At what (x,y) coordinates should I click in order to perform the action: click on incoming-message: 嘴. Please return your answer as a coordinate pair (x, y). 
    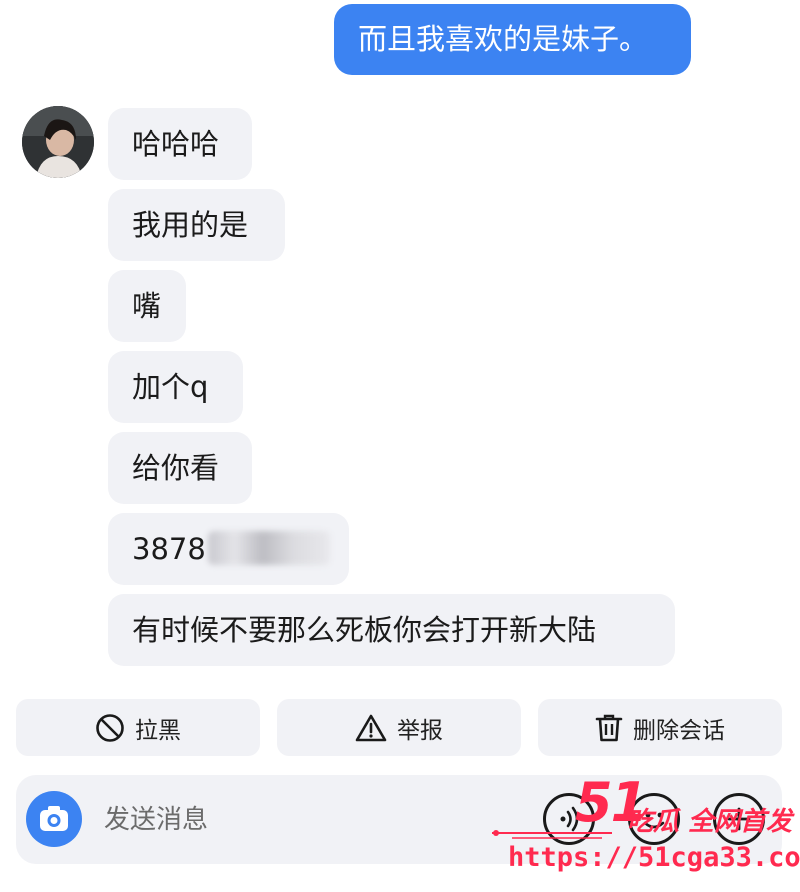
    Looking at the image, I should click on (147, 306).